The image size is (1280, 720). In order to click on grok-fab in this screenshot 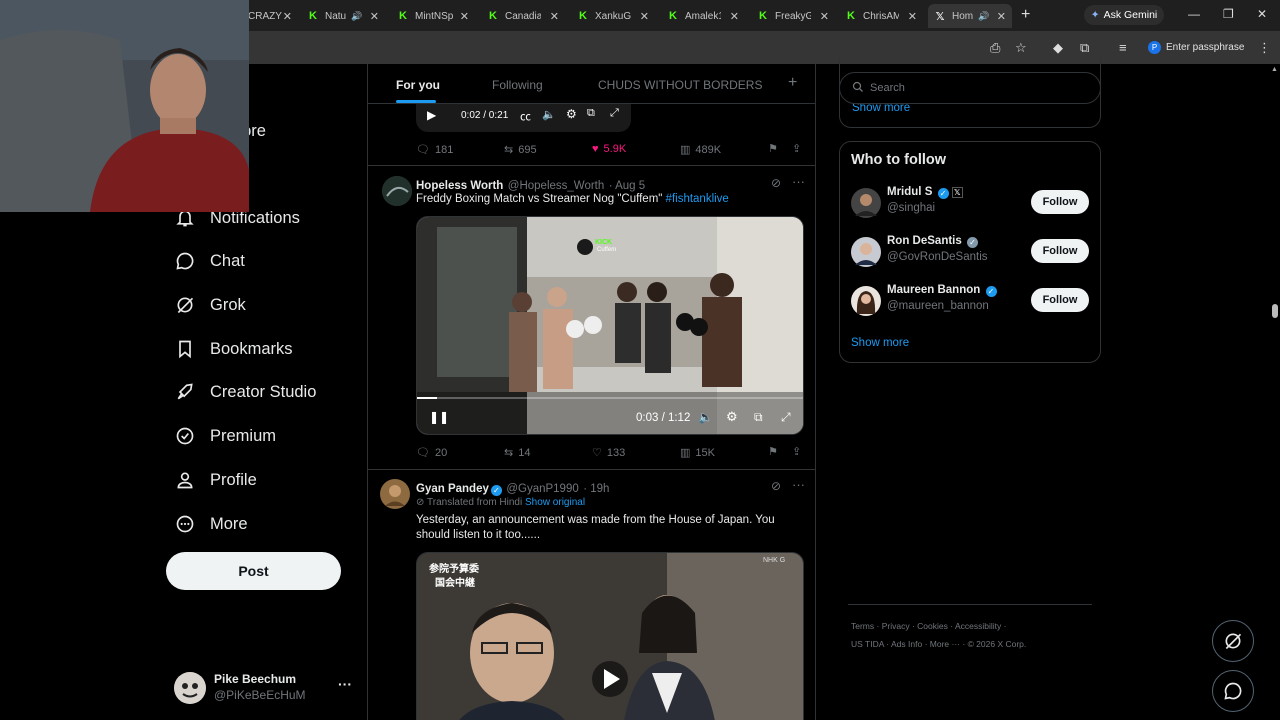, I will do `click(1233, 641)`.